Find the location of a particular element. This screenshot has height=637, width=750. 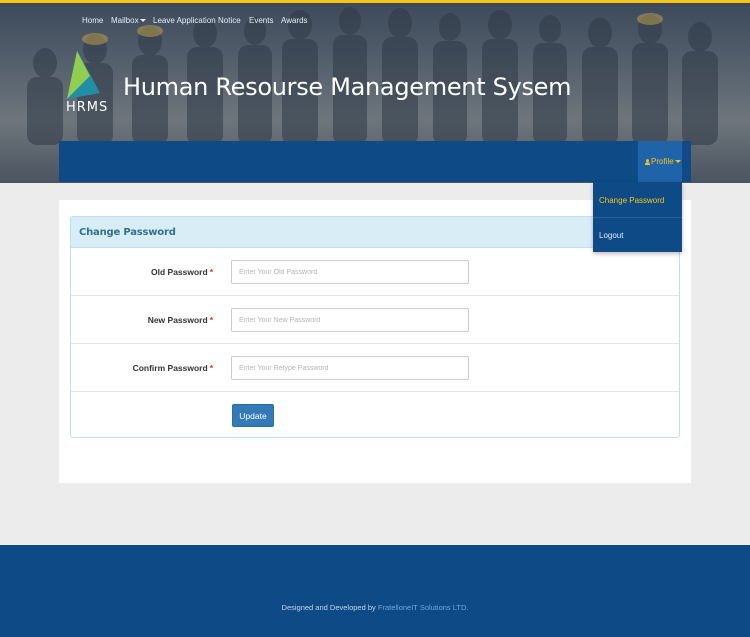

form-row-confirm-password: Confirm Password * is located at coordinates (375, 368).